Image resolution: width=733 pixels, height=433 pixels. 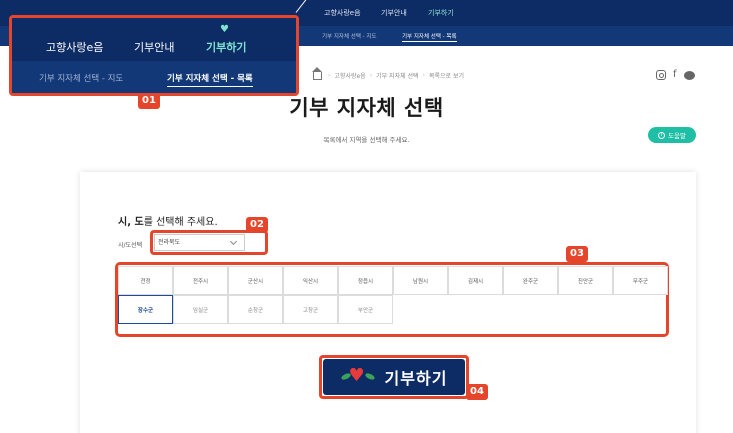 I want to click on city-option: 고창군, so click(x=310, y=309).